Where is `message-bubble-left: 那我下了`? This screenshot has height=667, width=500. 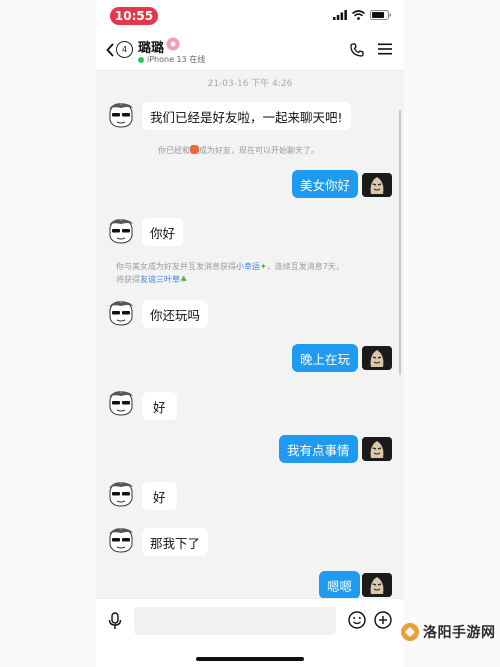 message-bubble-left: 那我下了 is located at coordinates (175, 542).